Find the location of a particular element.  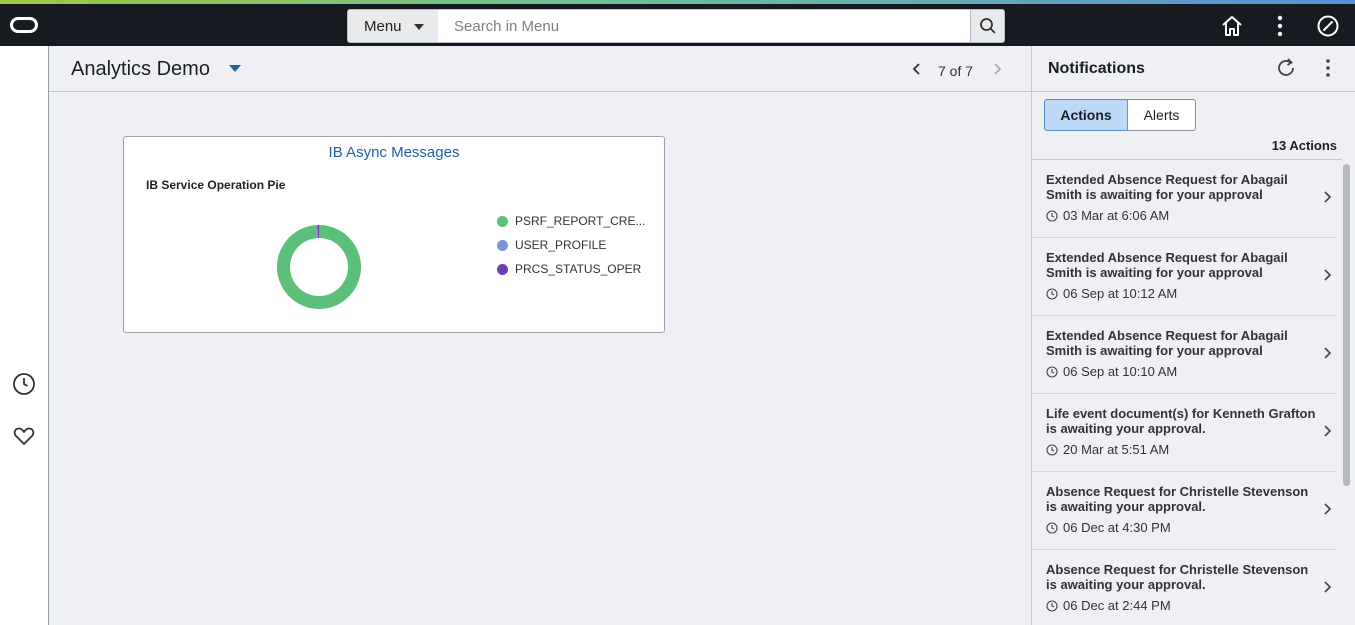

top-banner: Menu is located at coordinates (677, 25).